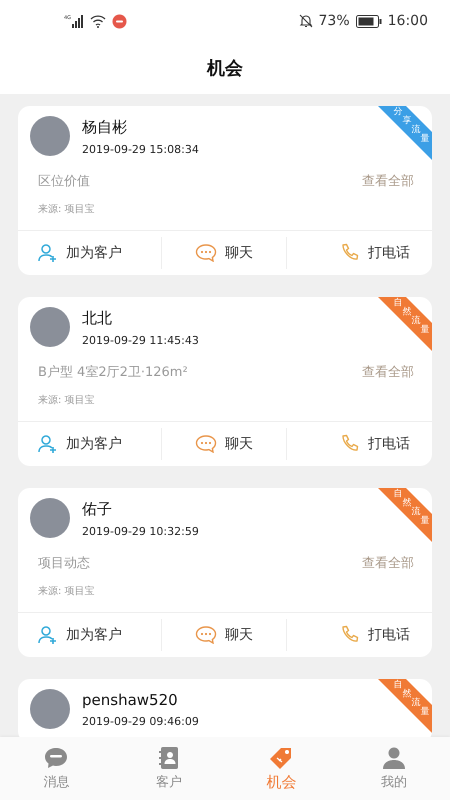  What do you see at coordinates (97, 318) in the screenshot?
I see `customer-name: 北北` at bounding box center [97, 318].